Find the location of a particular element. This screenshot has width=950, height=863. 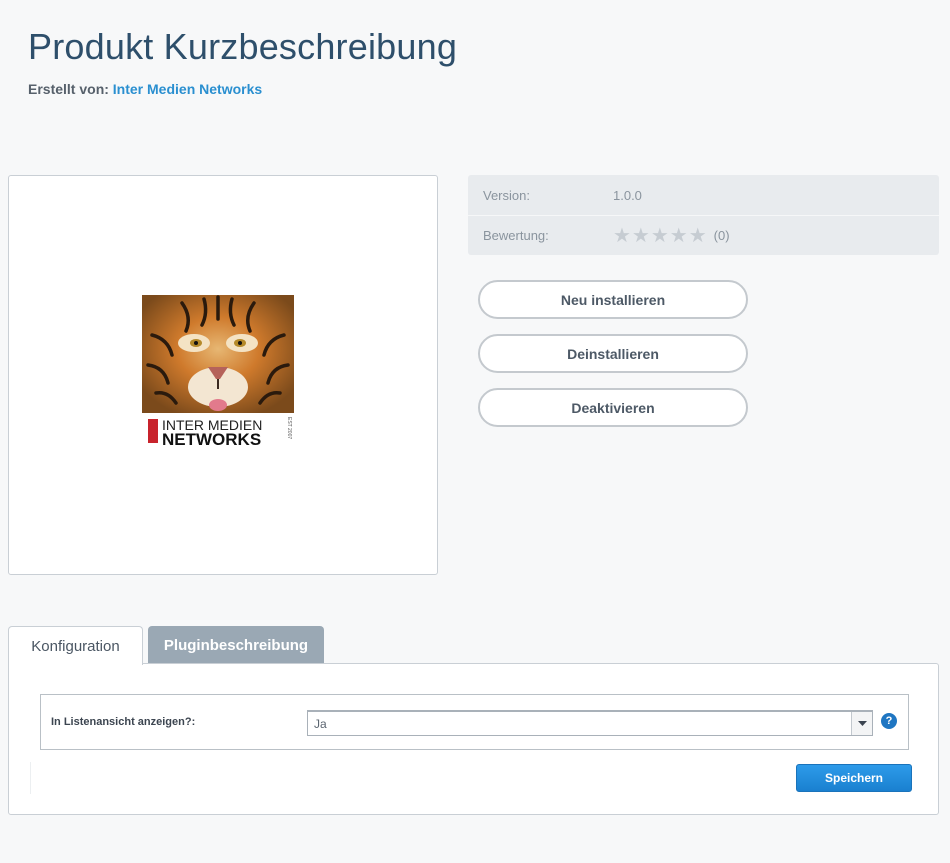

author-line: Erstellt von: Inter Medien Networks is located at coordinates (145, 89).